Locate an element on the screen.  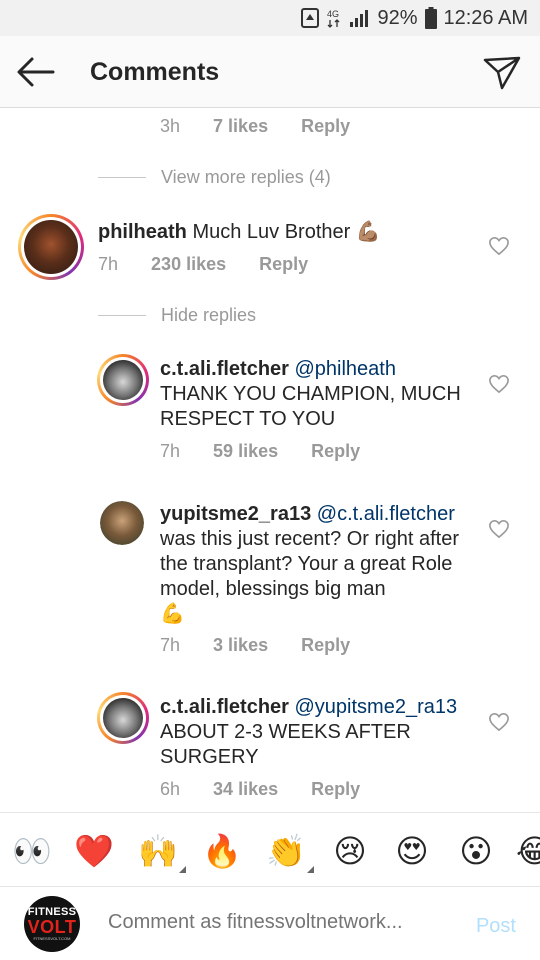
tears-of-joy-emoji-button: 😂 is located at coordinates (528, 851).